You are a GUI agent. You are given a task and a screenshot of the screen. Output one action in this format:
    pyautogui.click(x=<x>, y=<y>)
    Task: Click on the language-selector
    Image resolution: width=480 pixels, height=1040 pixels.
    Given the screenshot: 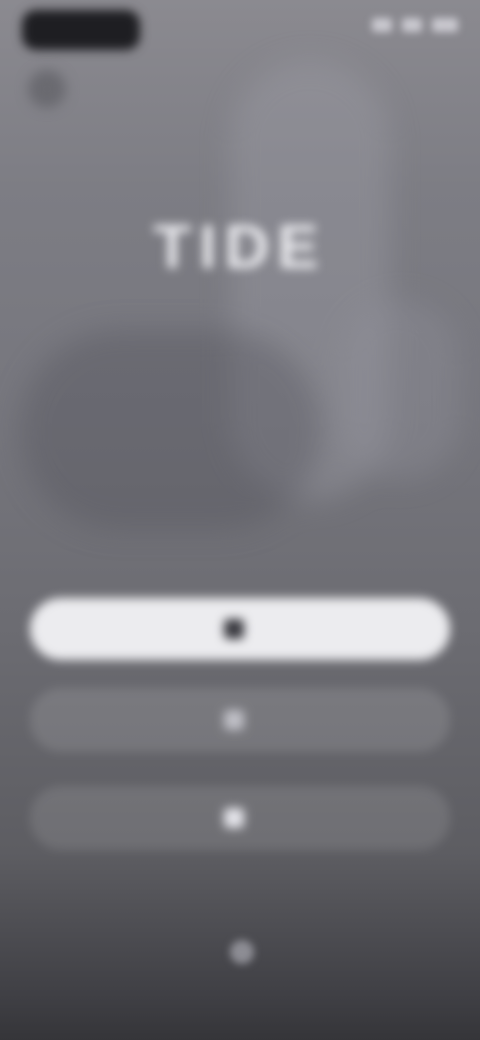 What is the action you would take?
    pyautogui.click(x=331, y=952)
    